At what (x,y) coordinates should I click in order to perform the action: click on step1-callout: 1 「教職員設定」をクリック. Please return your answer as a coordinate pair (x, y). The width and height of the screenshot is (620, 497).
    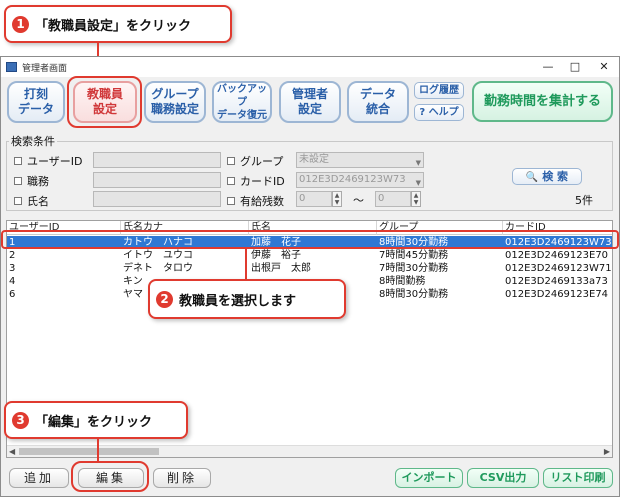
    Looking at the image, I should click on (118, 24).